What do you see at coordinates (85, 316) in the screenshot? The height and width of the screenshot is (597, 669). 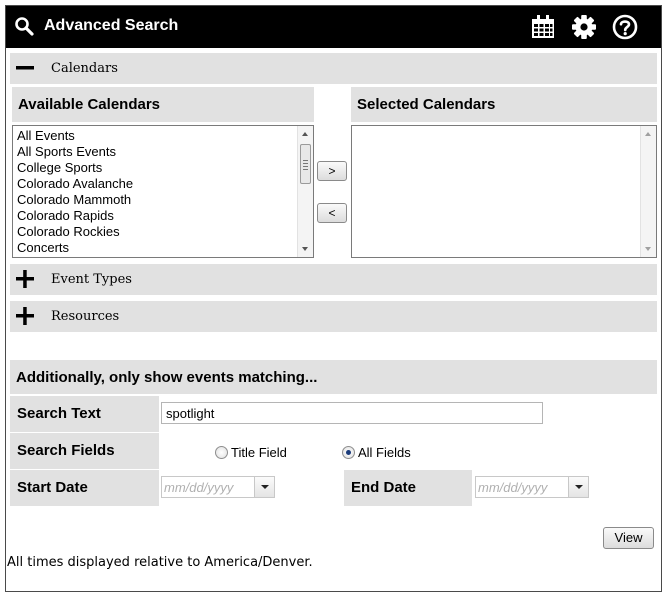 I see `resources-section-label: Resources` at bounding box center [85, 316].